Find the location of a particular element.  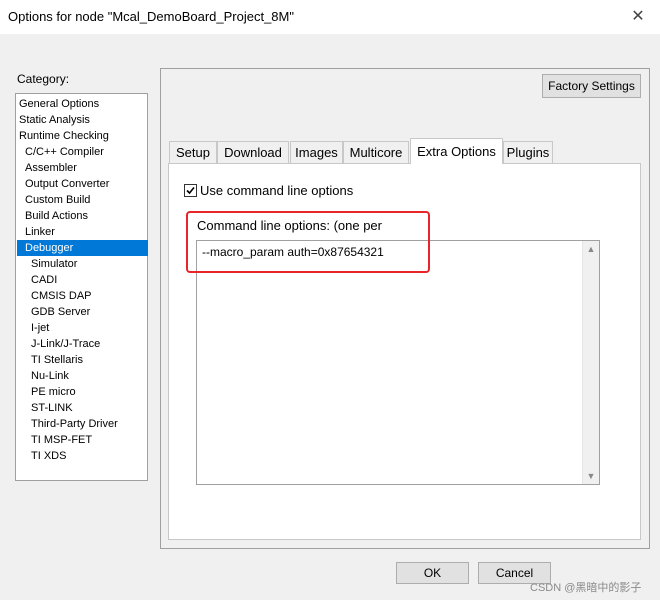

category-item: Build Actions is located at coordinates (82, 216).